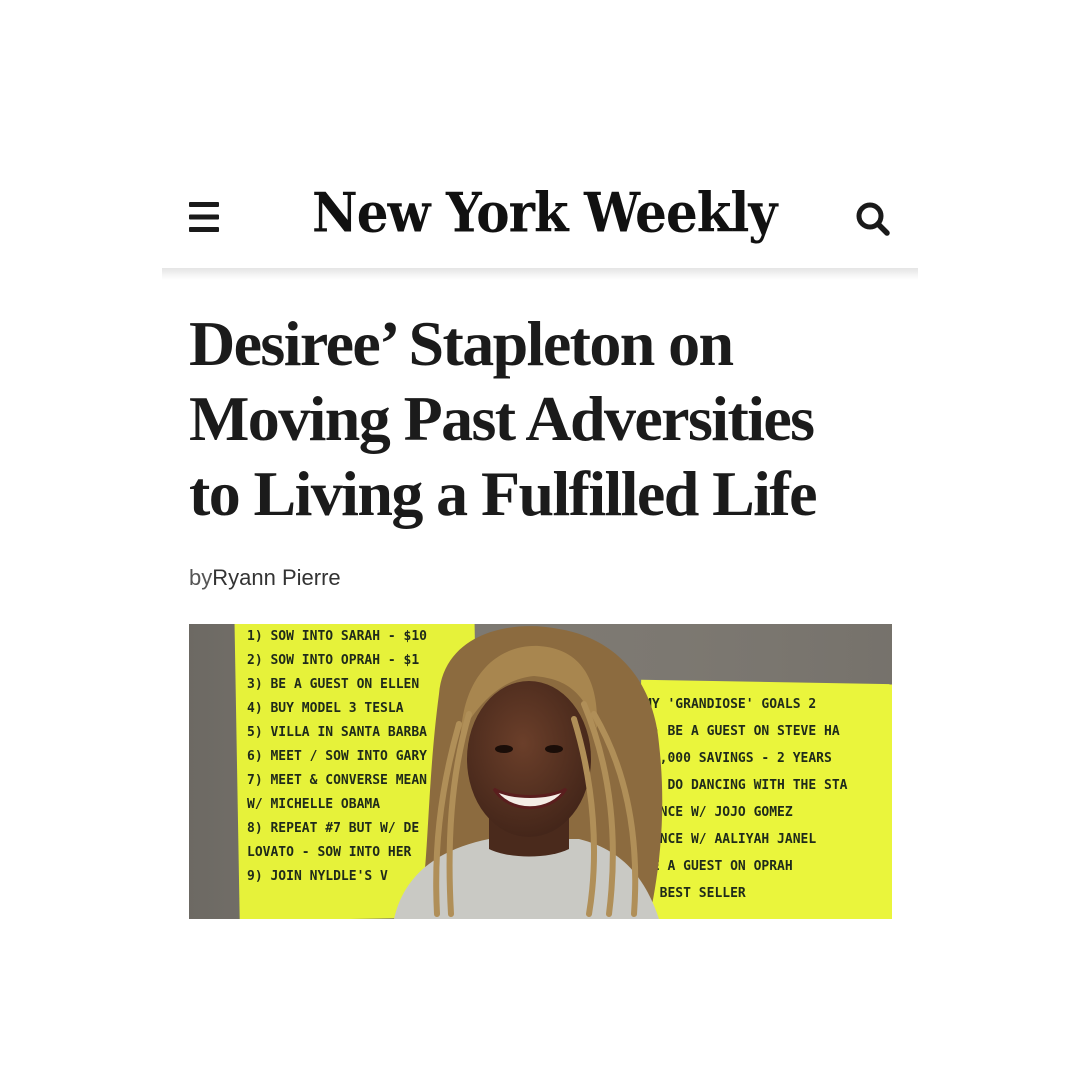 The height and width of the screenshot is (1080, 1080). Describe the element at coordinates (695, 893) in the screenshot. I see `right-sheet-line: A BEST SELLER` at that location.